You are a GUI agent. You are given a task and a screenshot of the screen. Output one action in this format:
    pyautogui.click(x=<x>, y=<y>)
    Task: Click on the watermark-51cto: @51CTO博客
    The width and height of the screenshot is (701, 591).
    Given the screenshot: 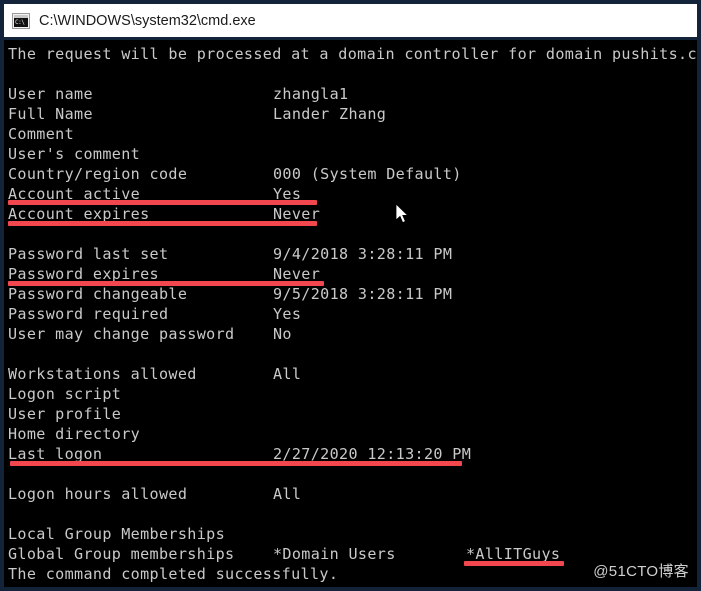 What is the action you would take?
    pyautogui.click(x=641, y=571)
    